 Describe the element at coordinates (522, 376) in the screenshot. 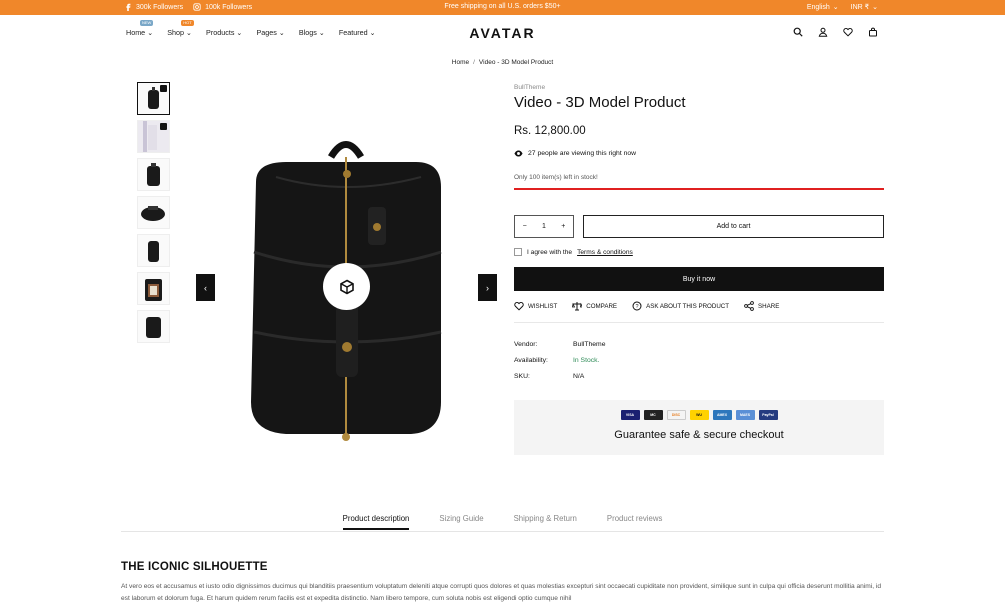

I see `meta-label: SKU:` at that location.